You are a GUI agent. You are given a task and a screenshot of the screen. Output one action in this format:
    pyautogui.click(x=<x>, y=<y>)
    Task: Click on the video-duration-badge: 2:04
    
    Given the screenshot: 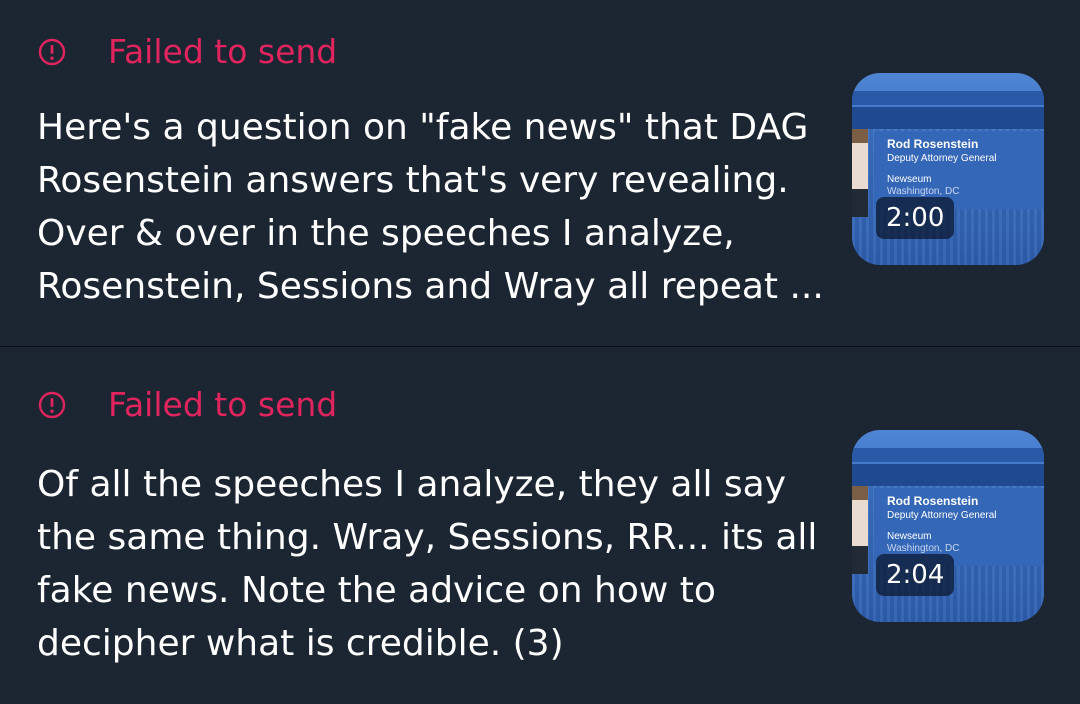 What is the action you would take?
    pyautogui.click(x=915, y=575)
    